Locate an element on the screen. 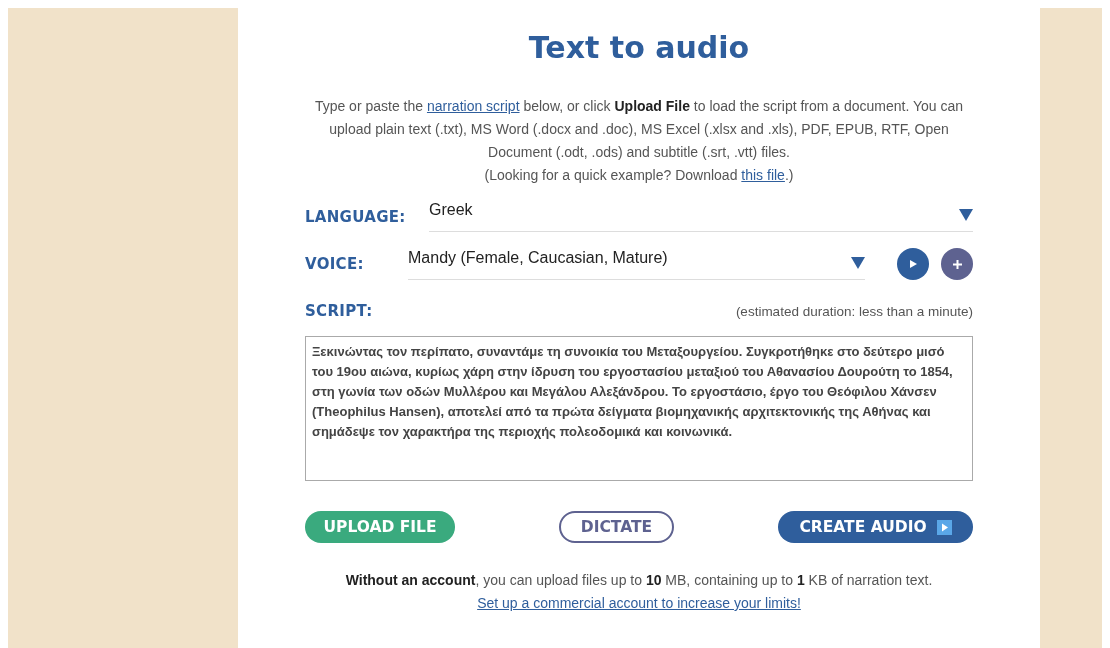  page-title: Text to audio is located at coordinates (639, 47).